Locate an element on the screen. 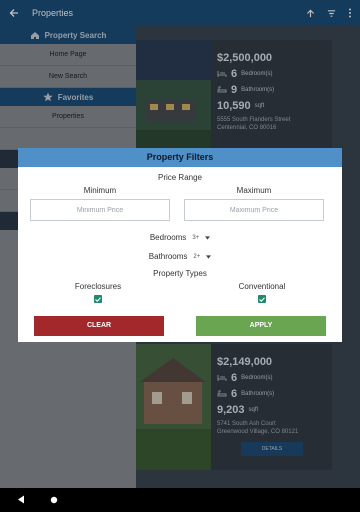 This screenshot has height=512, width=360. bathrooms-selected-value: 2+ is located at coordinates (197, 256).